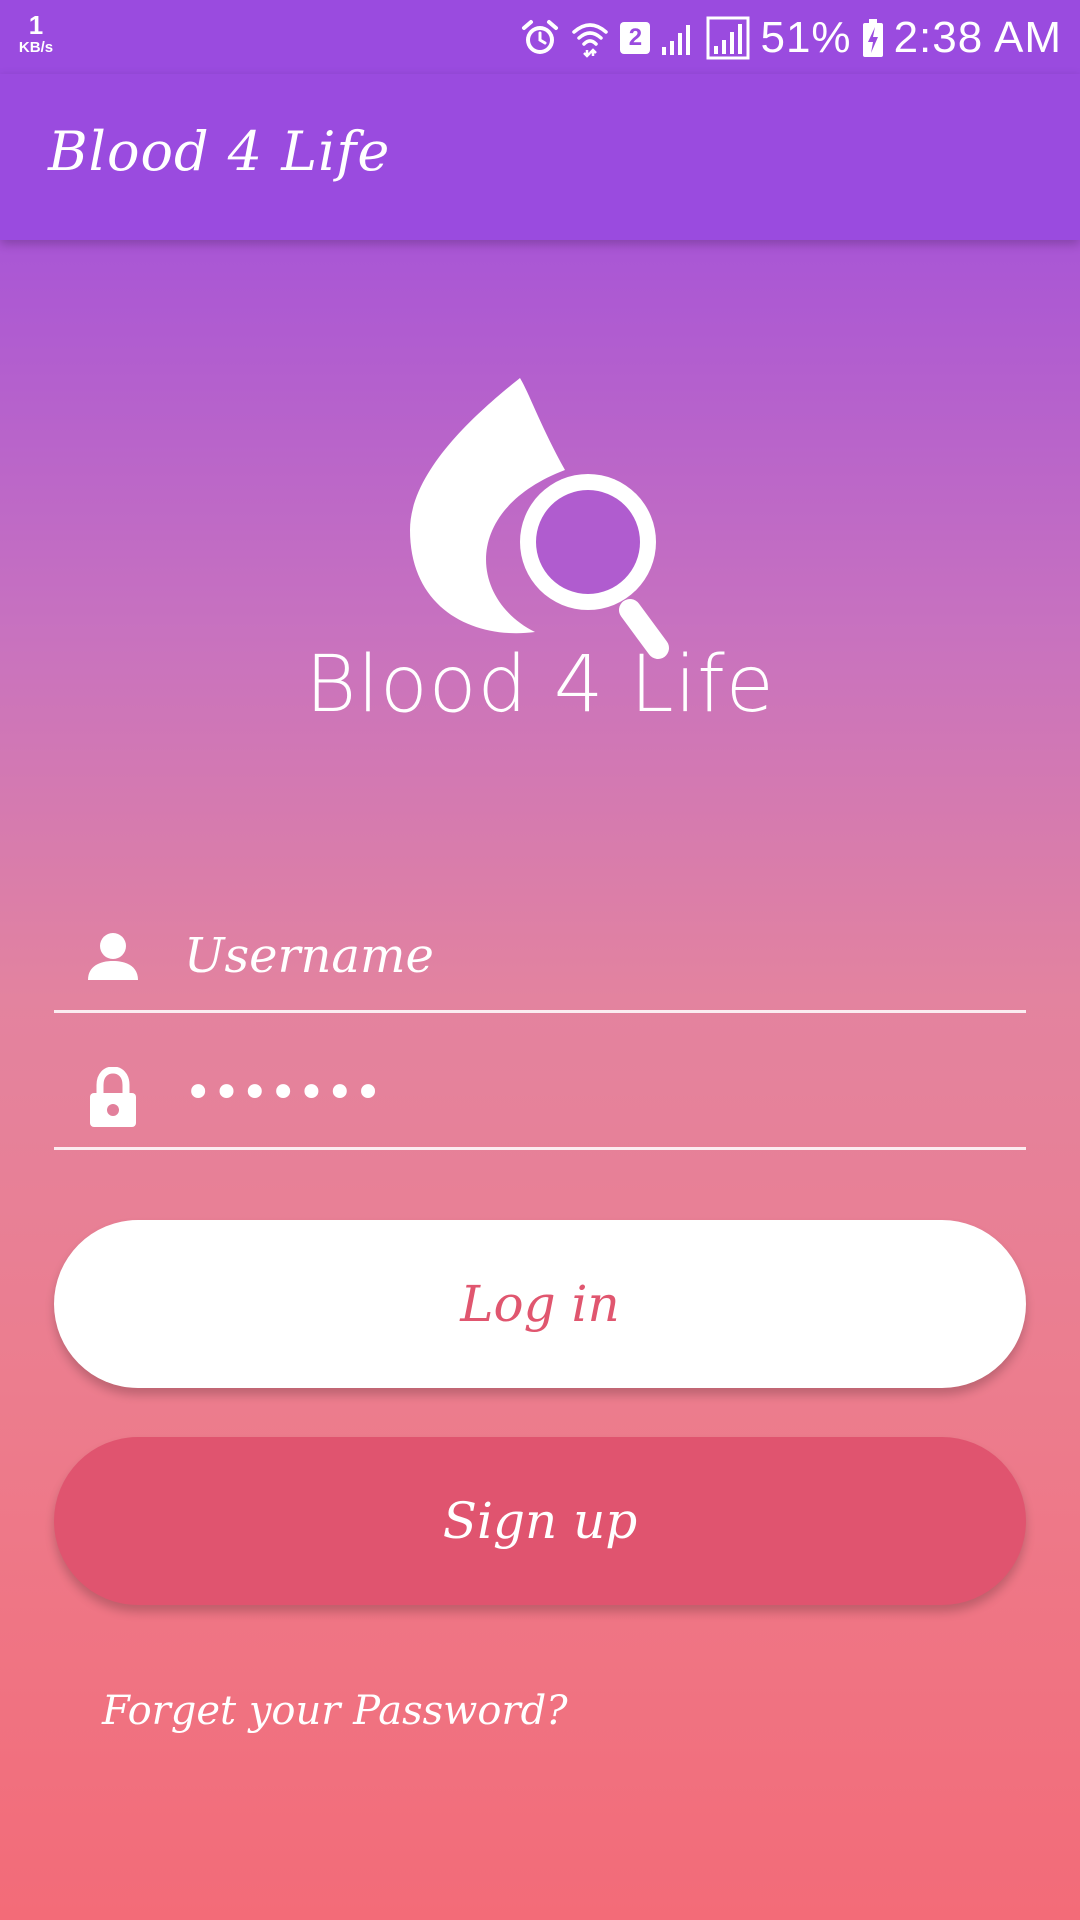 Image resolution: width=1080 pixels, height=1920 pixels. Describe the element at coordinates (584, 956) in the screenshot. I see `username-input` at that location.